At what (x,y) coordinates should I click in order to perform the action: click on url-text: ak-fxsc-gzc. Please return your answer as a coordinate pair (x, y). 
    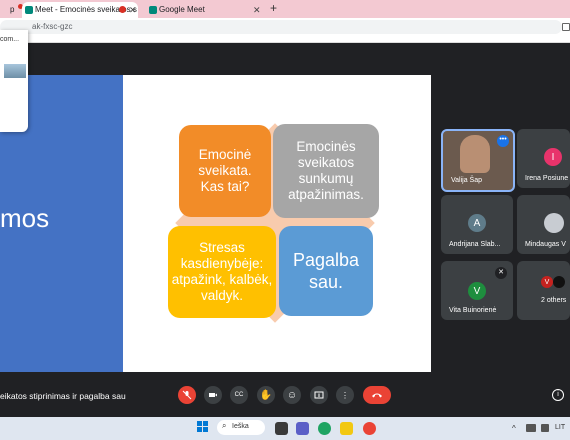
    Looking at the image, I should click on (52, 26).